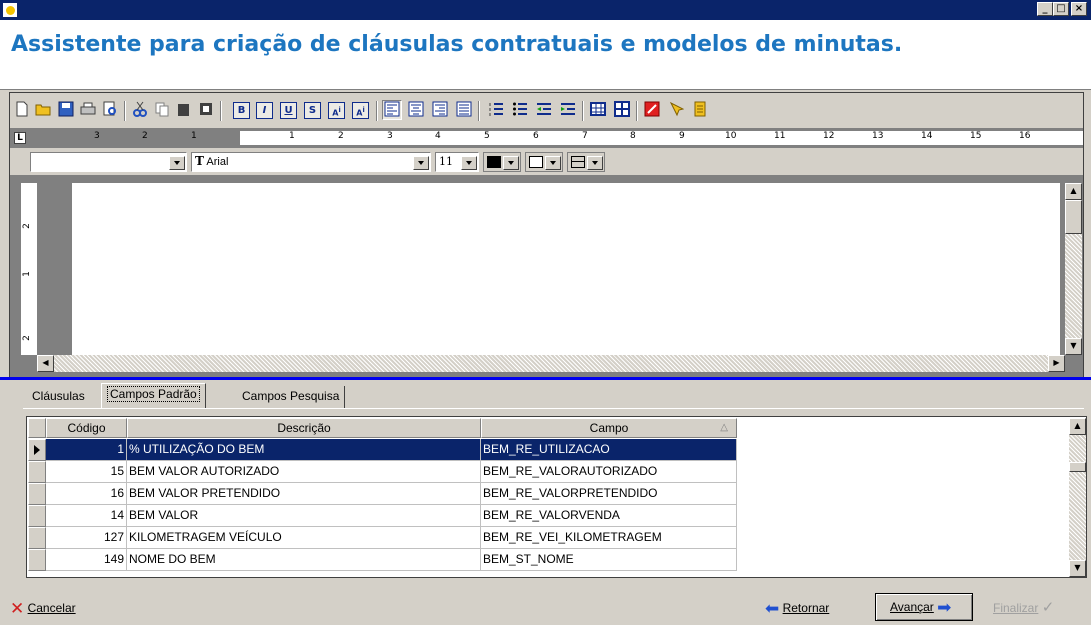 Image resolution: width=1091 pixels, height=625 pixels. Describe the element at coordinates (108, 162) in the screenshot. I see `style-select` at that location.